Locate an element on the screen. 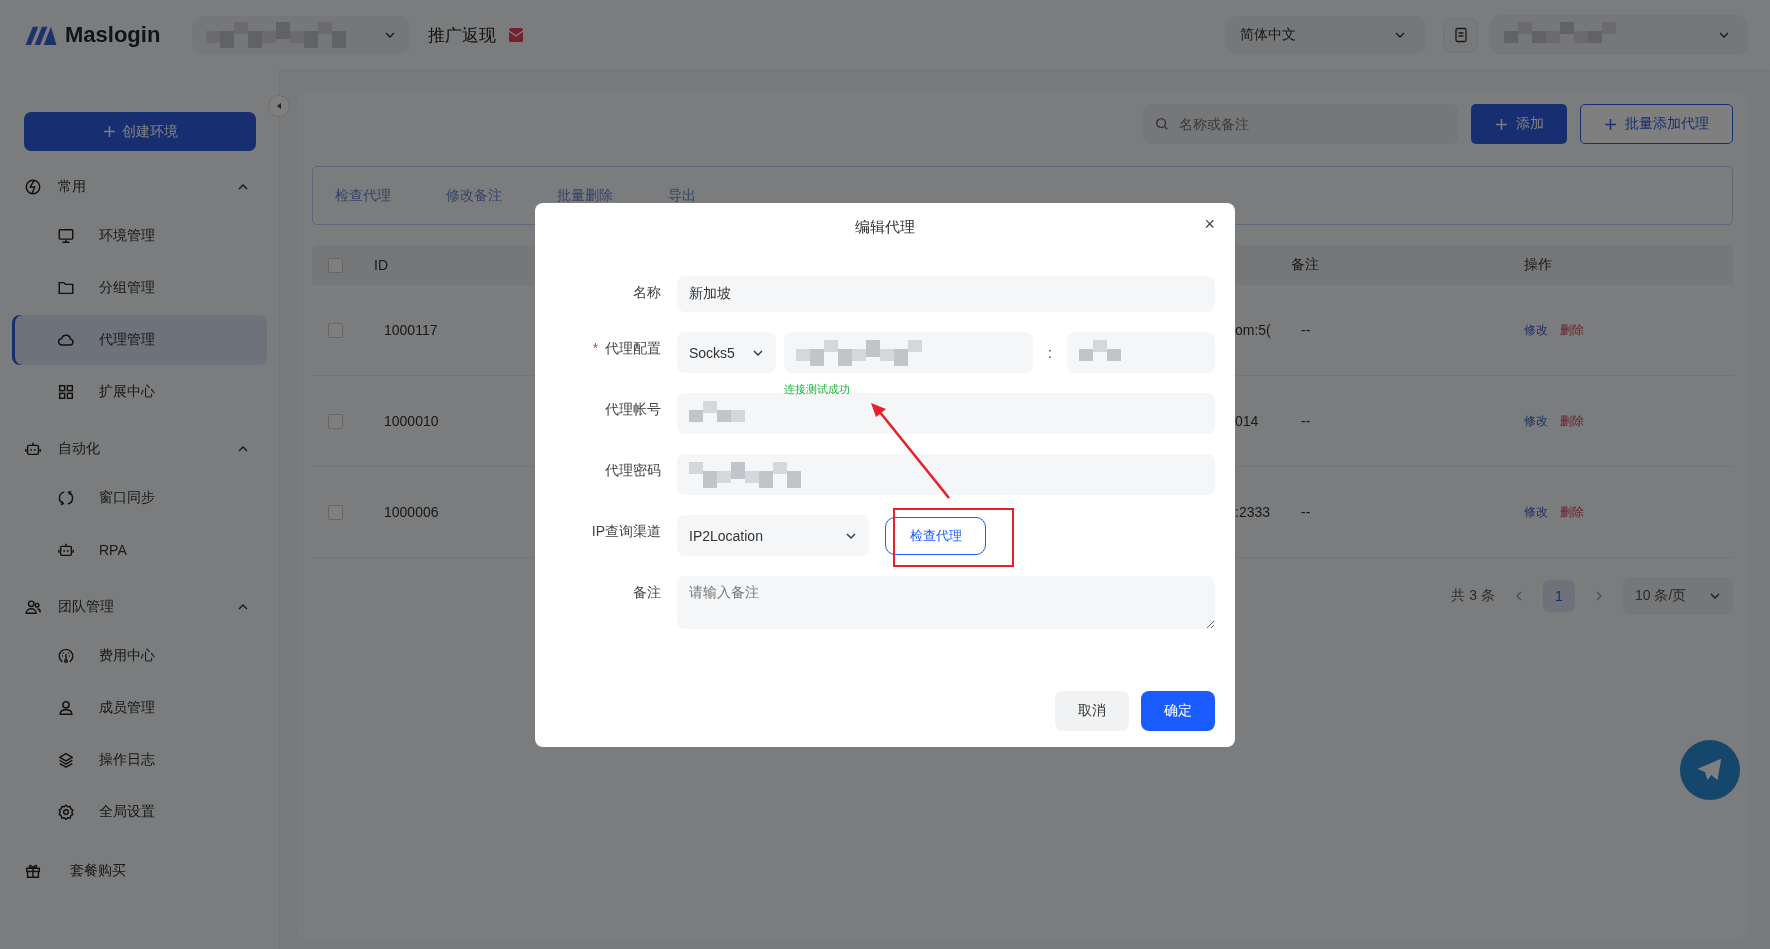 The width and height of the screenshot is (1770, 949). document-icon is located at coordinates (1460, 35).